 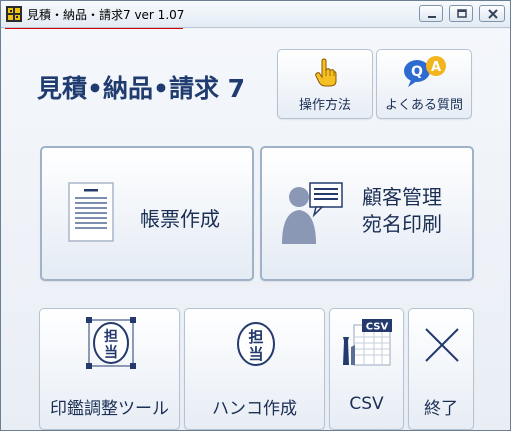 I want to click on csv-tools-icon: CSV, so click(x=368, y=345).